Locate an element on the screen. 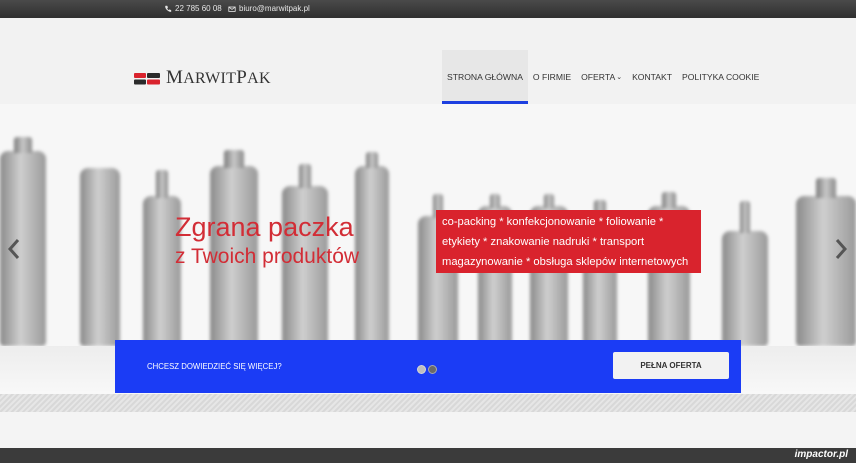 Image resolution: width=856 pixels, height=463 pixels. cta-text: Chcesz dowiedzieć się więcej? is located at coordinates (214, 366).